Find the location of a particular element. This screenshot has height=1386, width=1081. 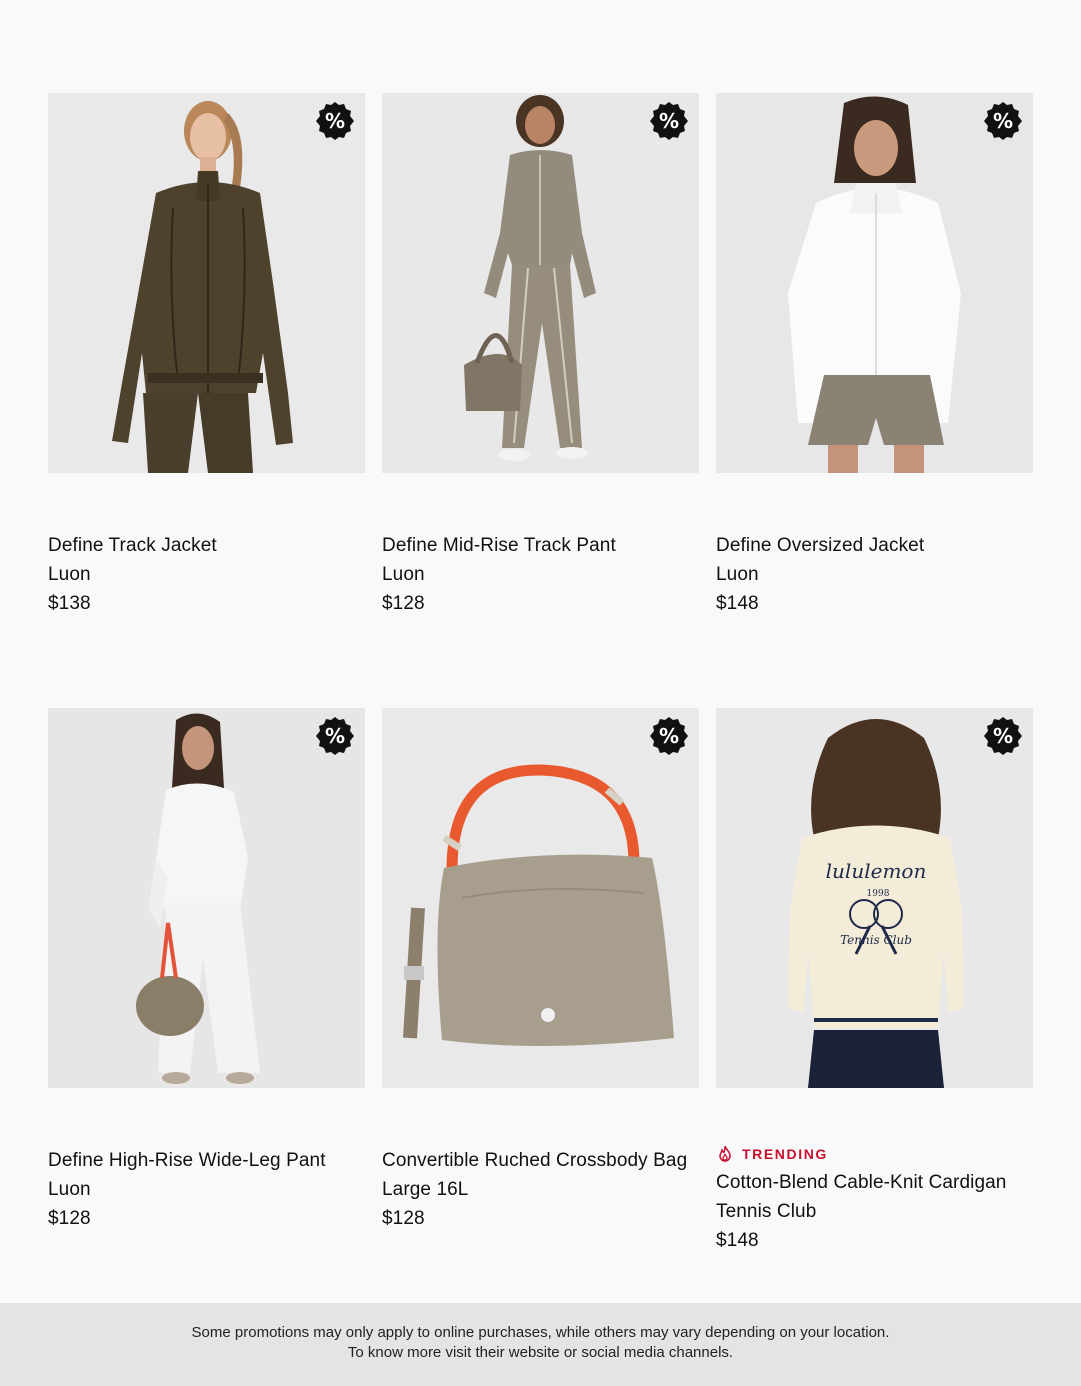

product-name: Define Oversized Jacket is located at coordinates (874, 545).